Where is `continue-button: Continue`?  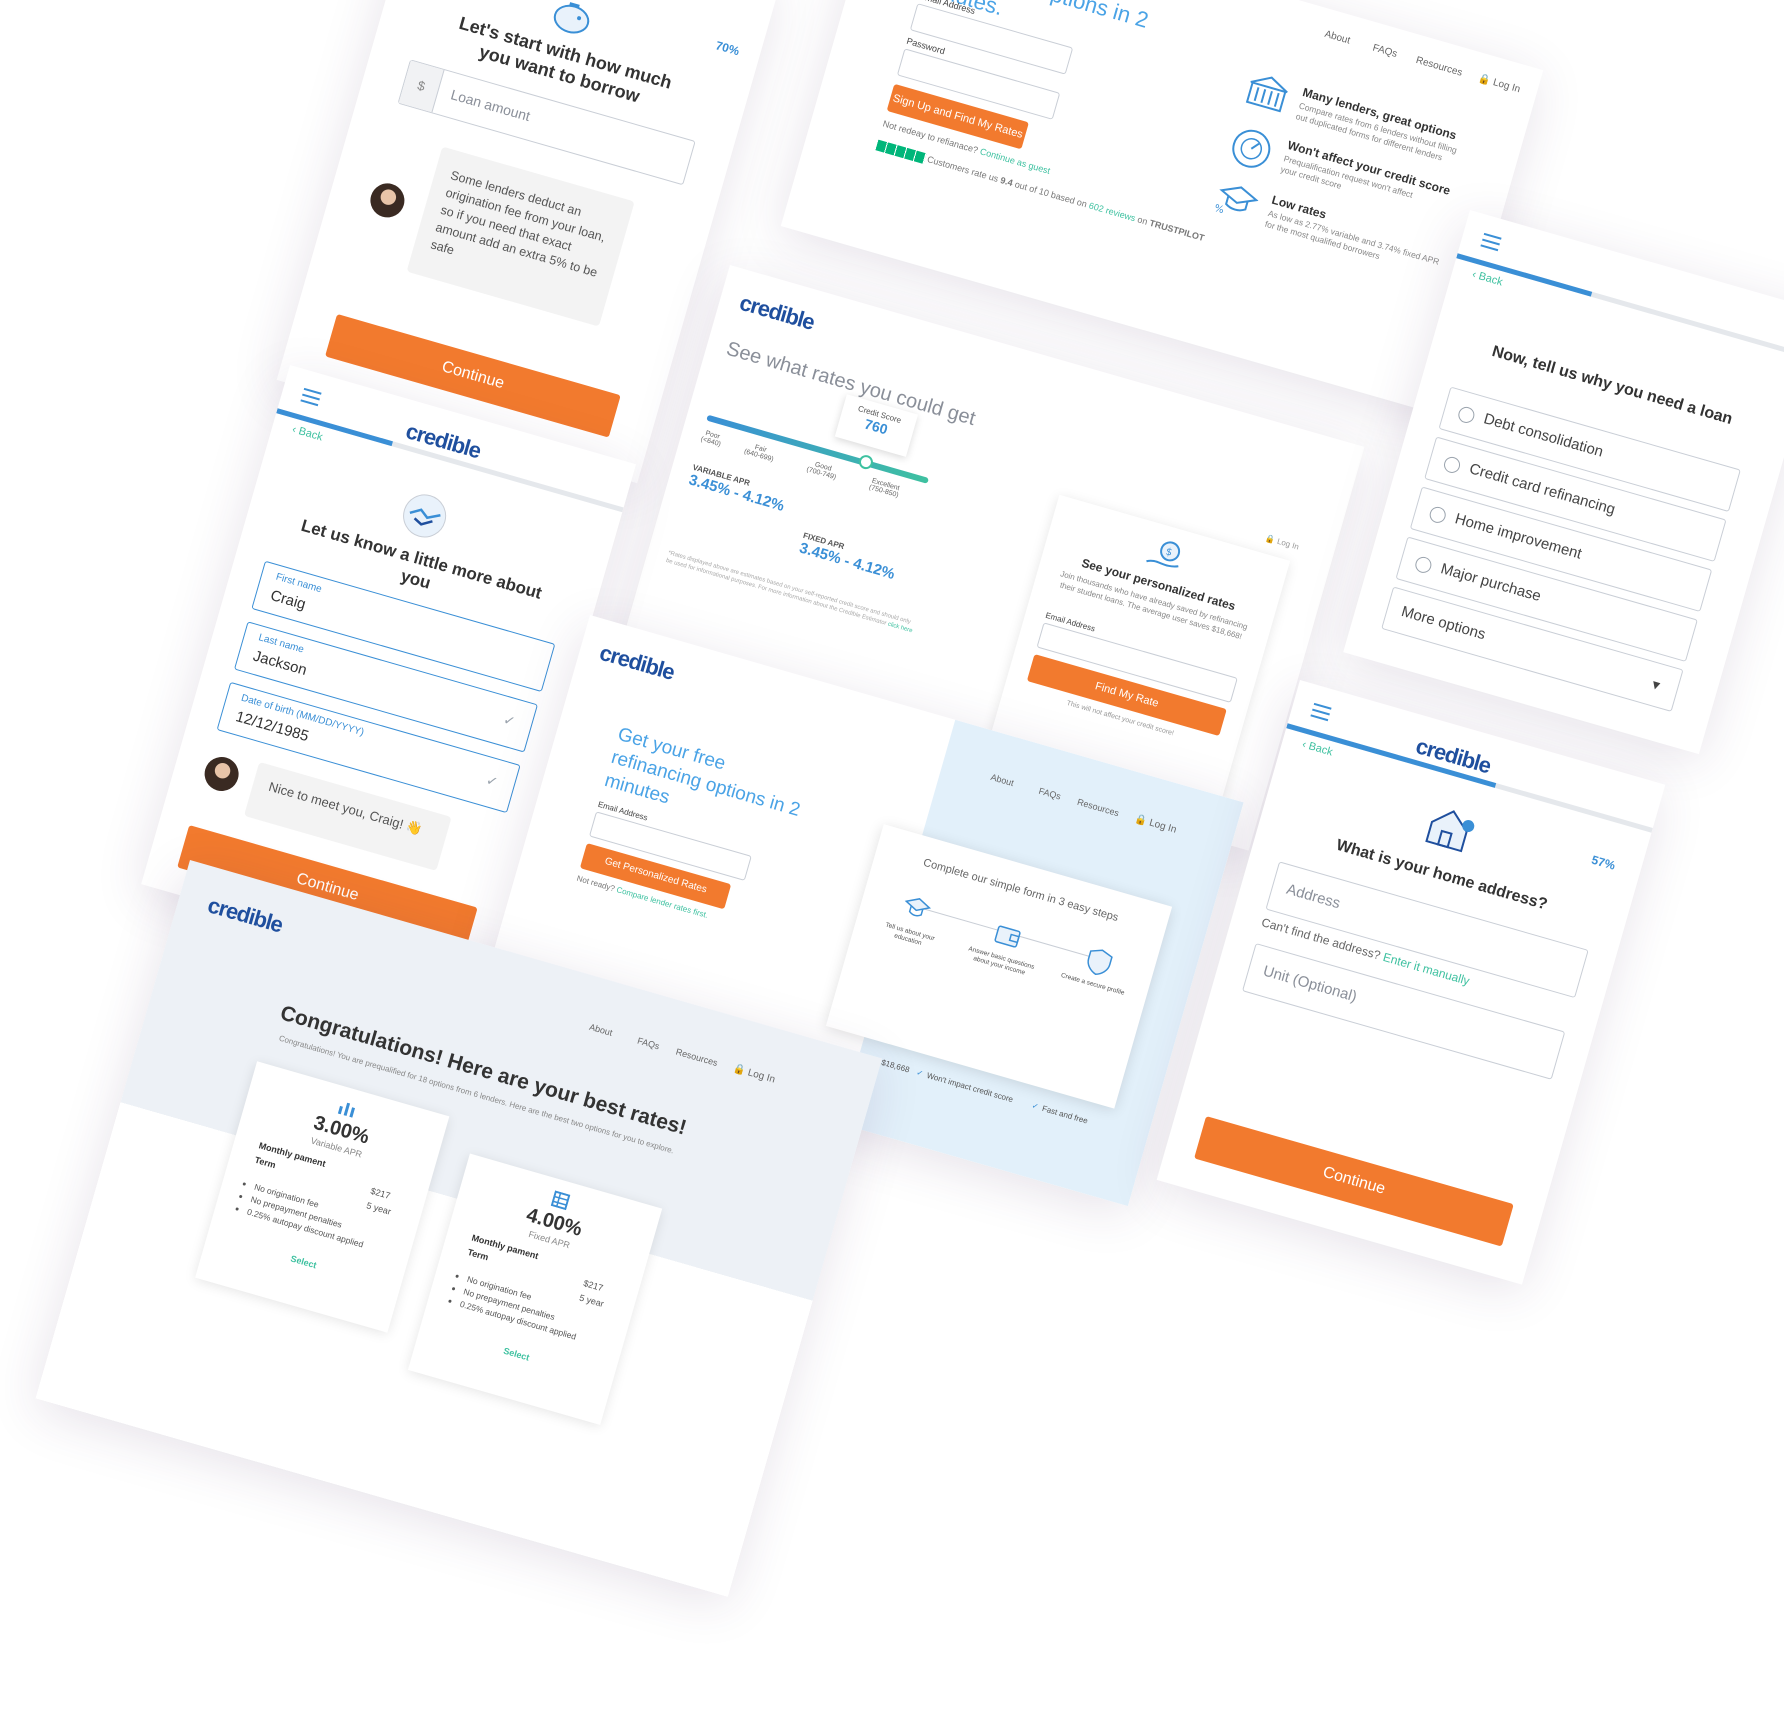
continue-button: Continue is located at coordinates (1354, 1181).